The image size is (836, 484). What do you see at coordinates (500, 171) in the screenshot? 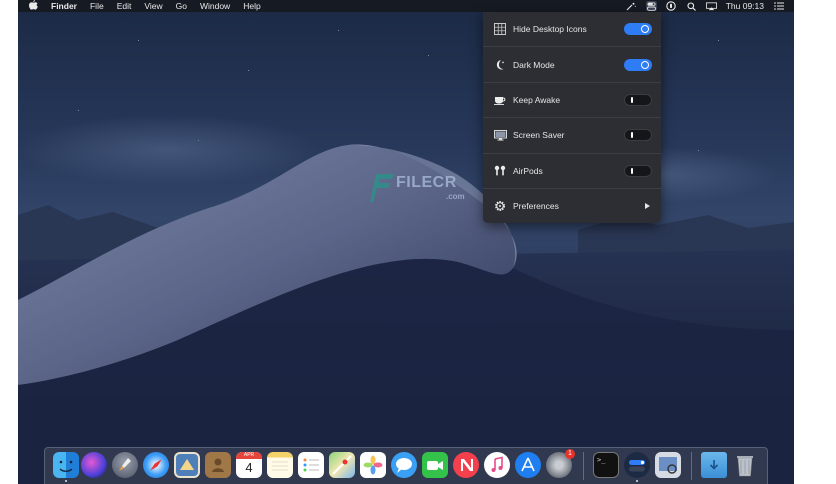
I see `airpods-icon` at bounding box center [500, 171].